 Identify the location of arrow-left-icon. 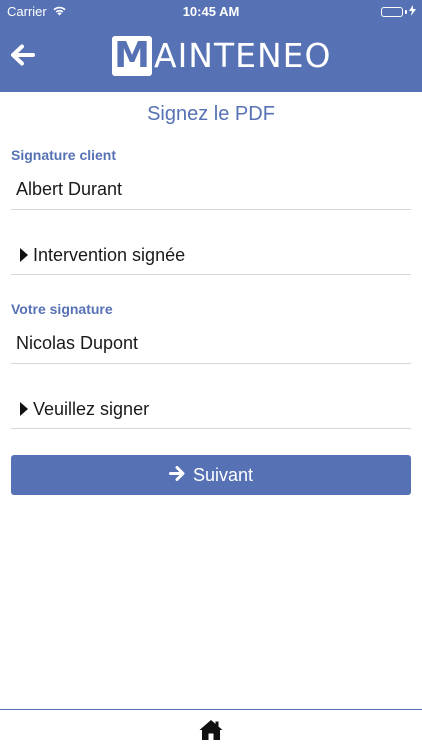
(23, 57).